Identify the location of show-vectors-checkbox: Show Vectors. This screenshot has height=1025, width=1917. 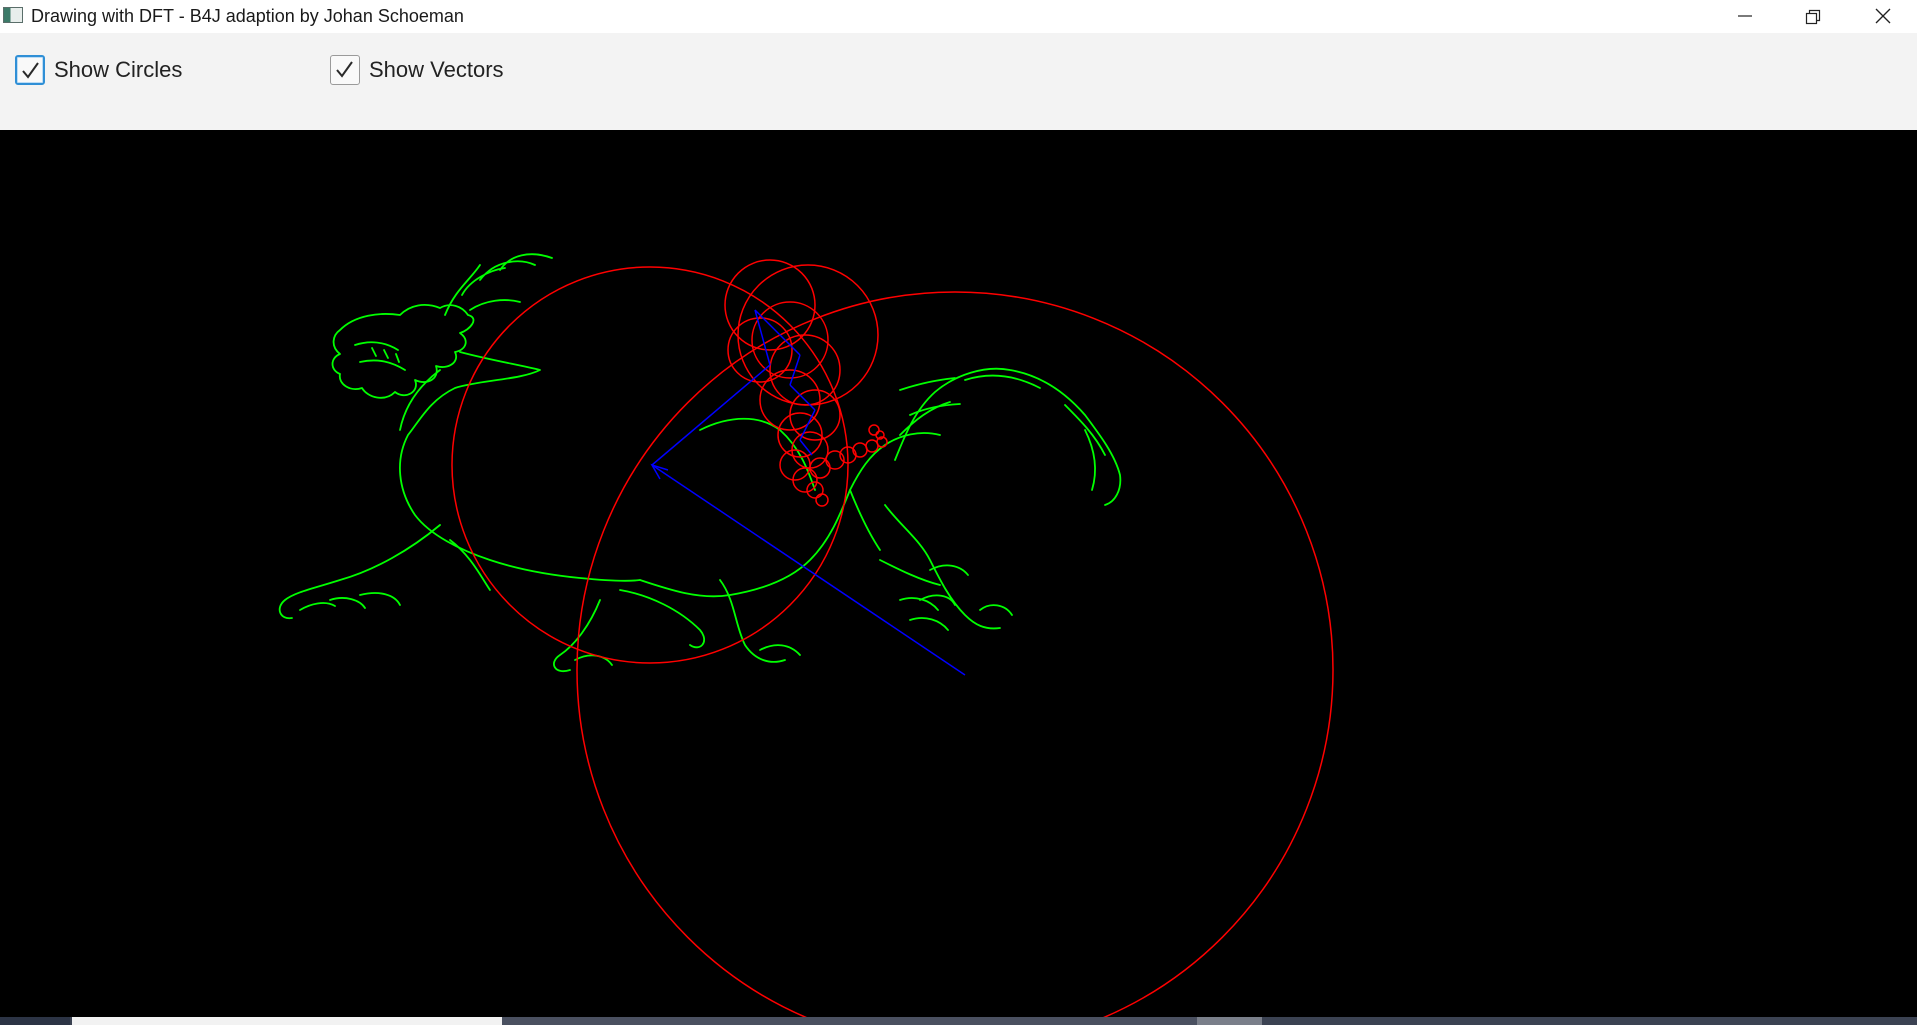
(417, 70).